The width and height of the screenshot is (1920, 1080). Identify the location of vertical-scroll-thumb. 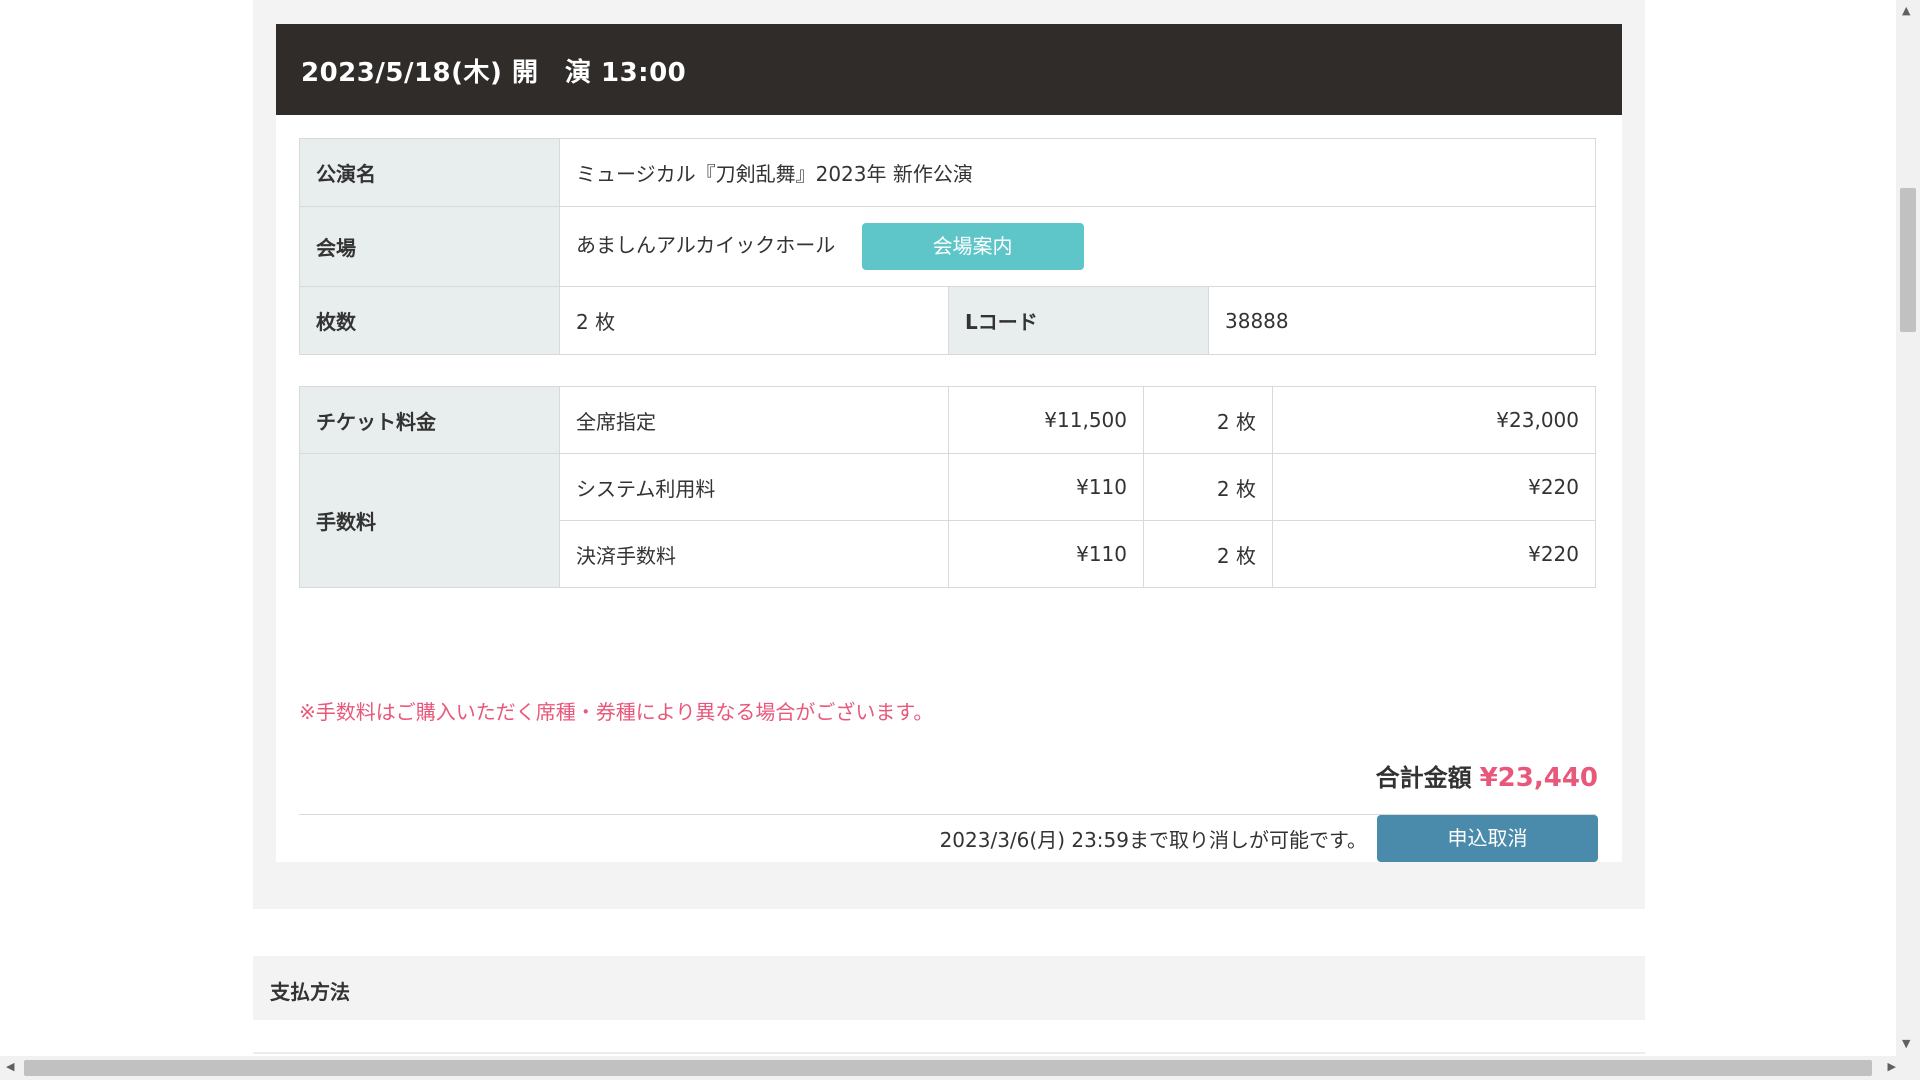
(1908, 260).